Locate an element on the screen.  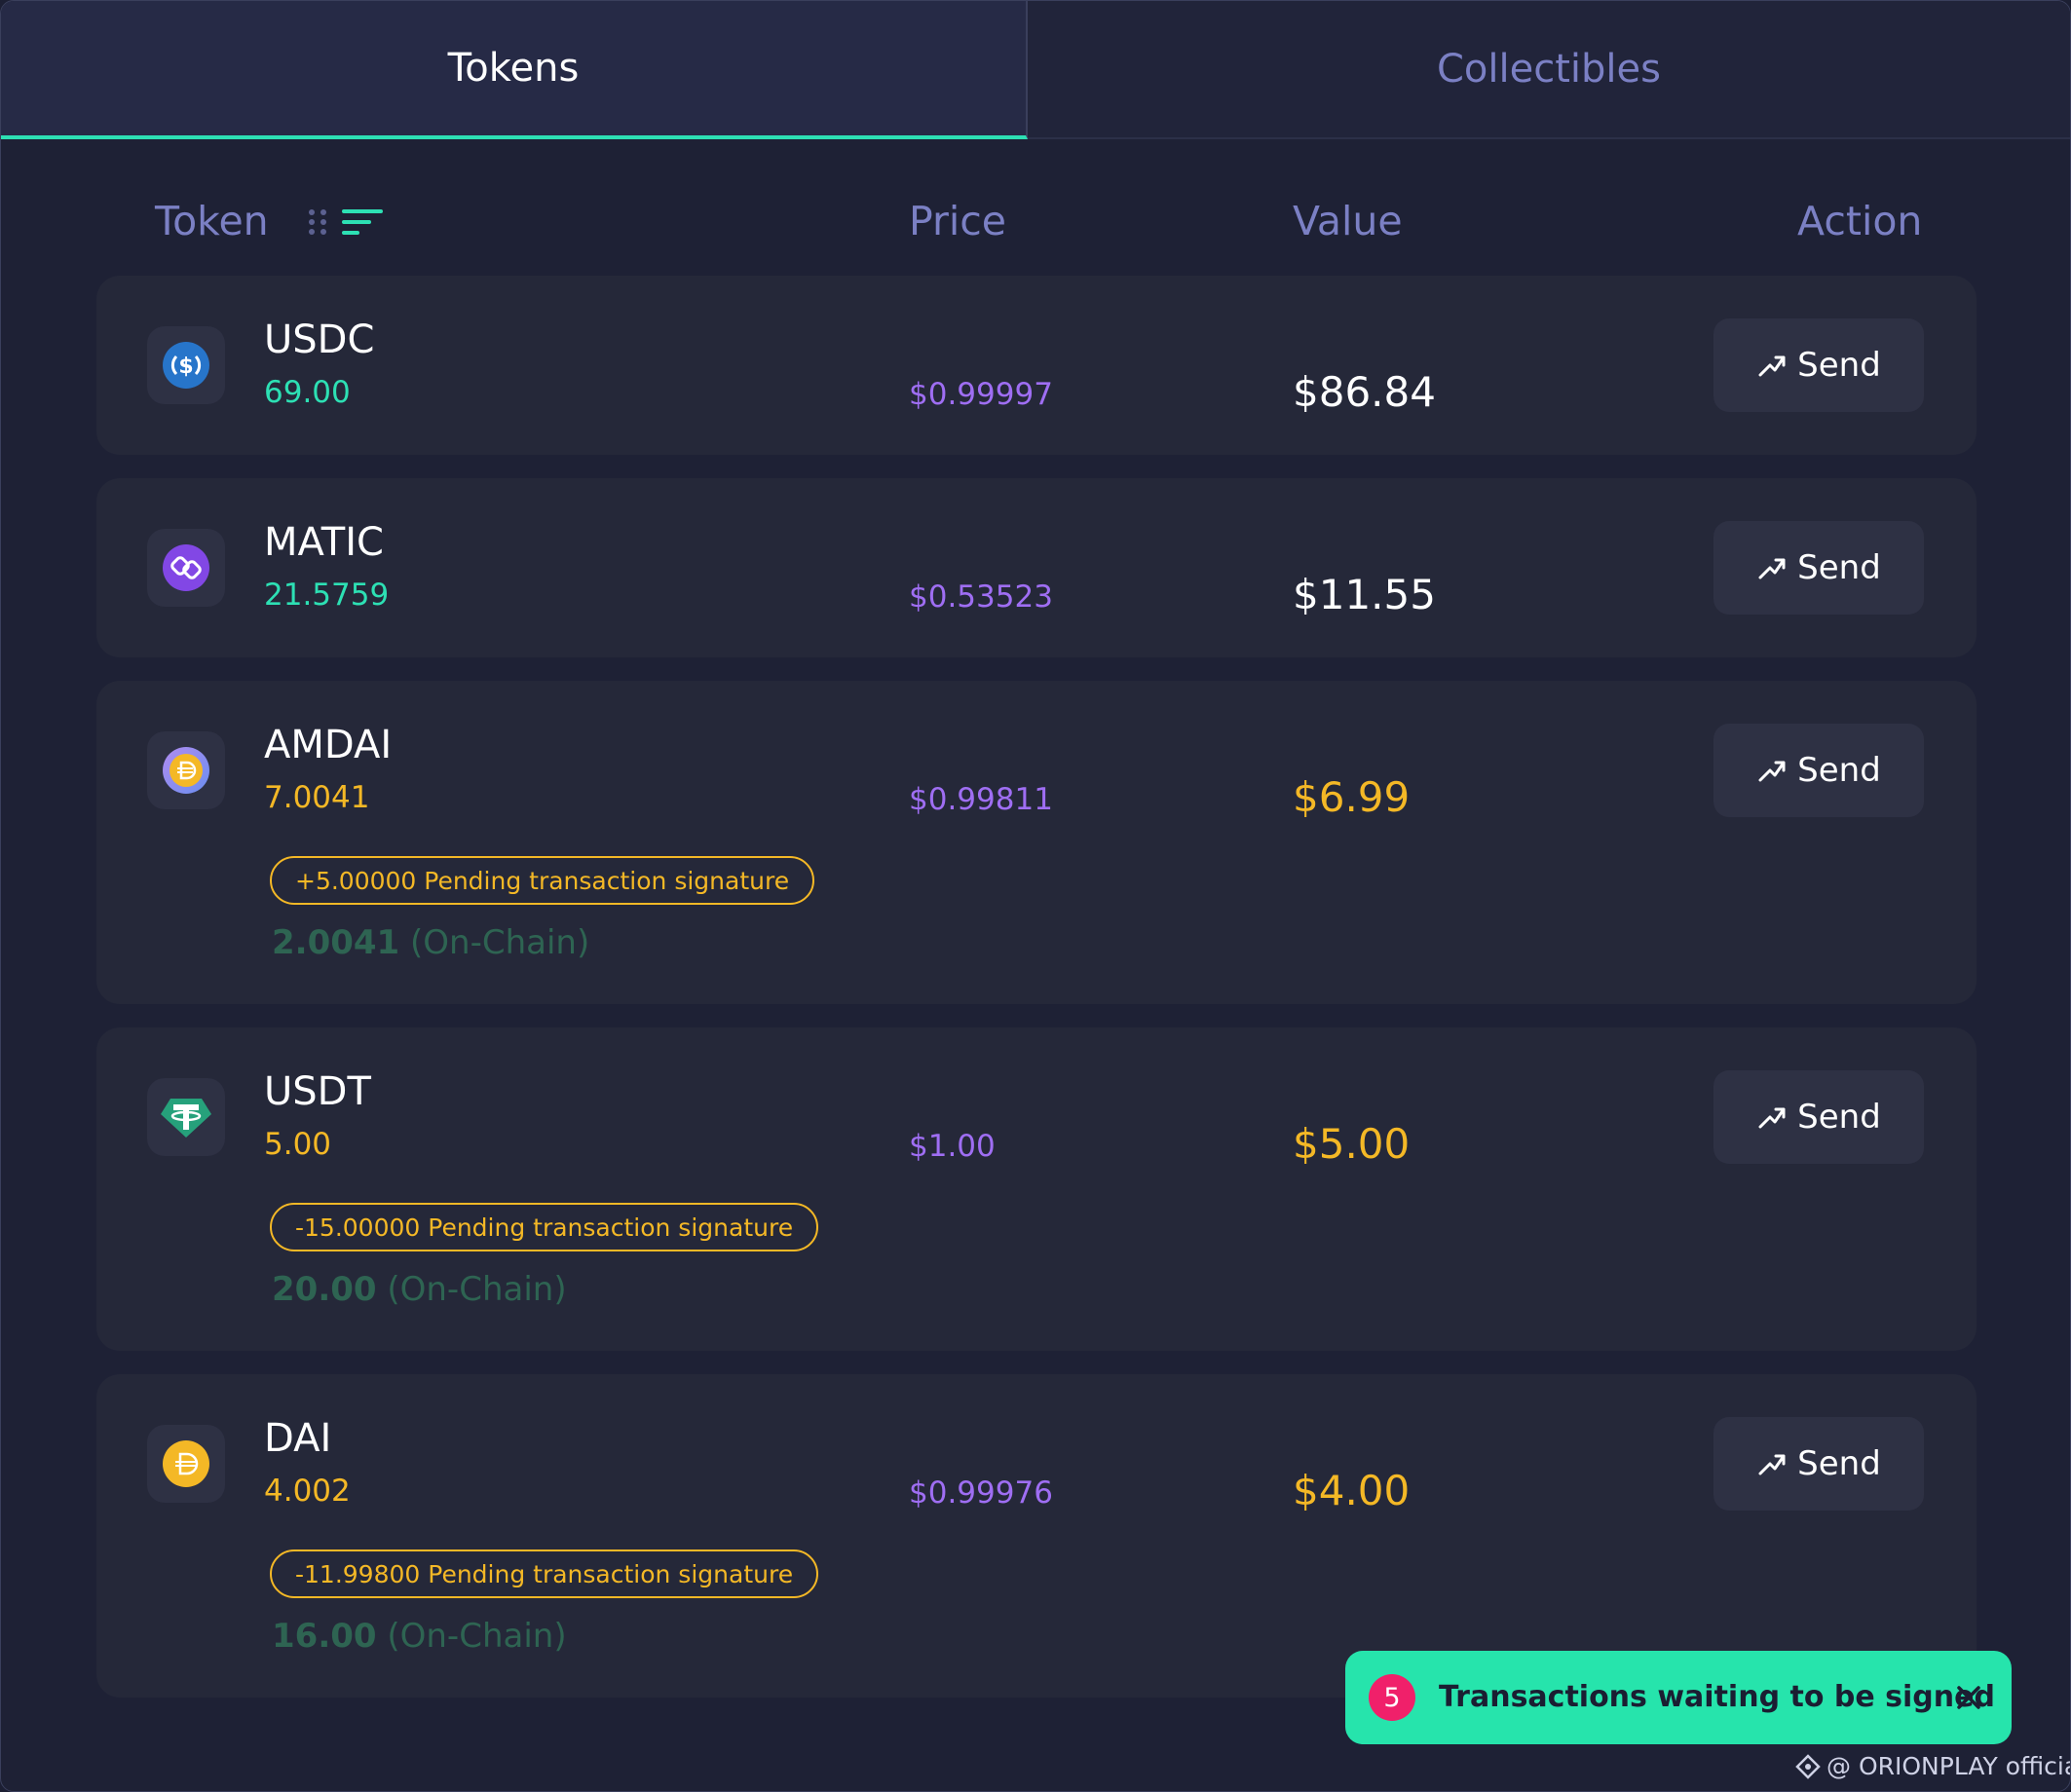
token-price: $0.99997 is located at coordinates (981, 394).